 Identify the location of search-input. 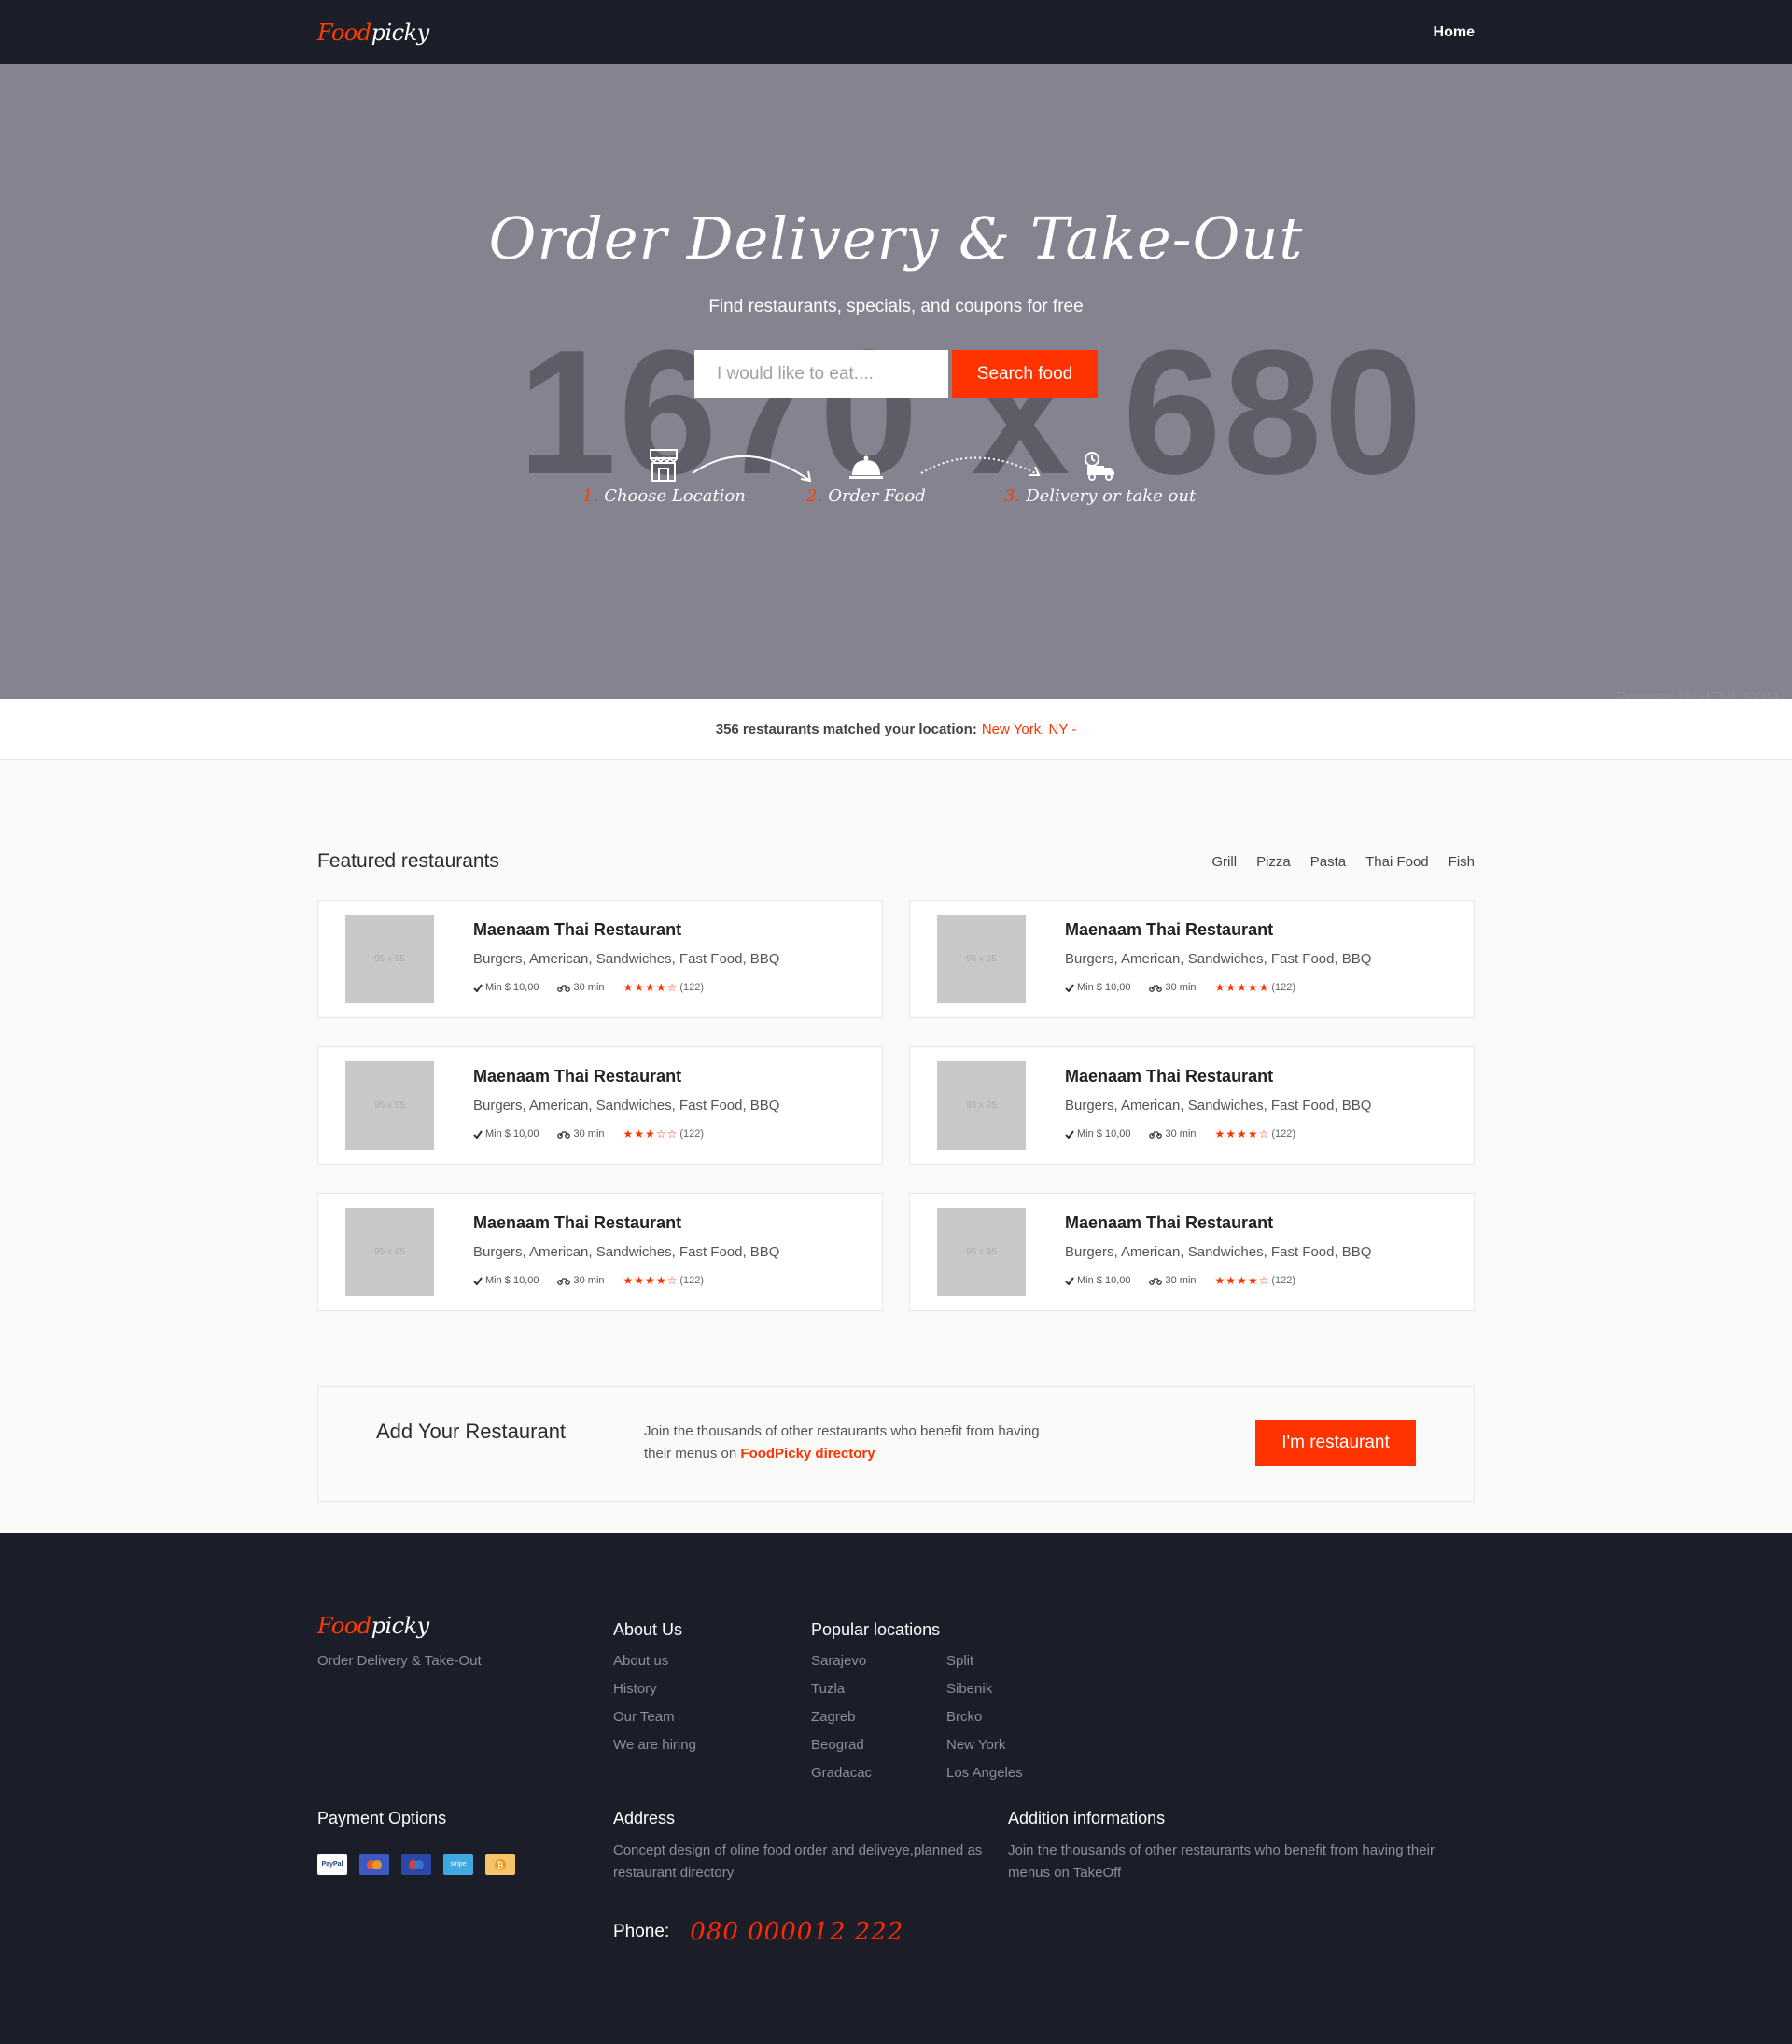
(821, 374).